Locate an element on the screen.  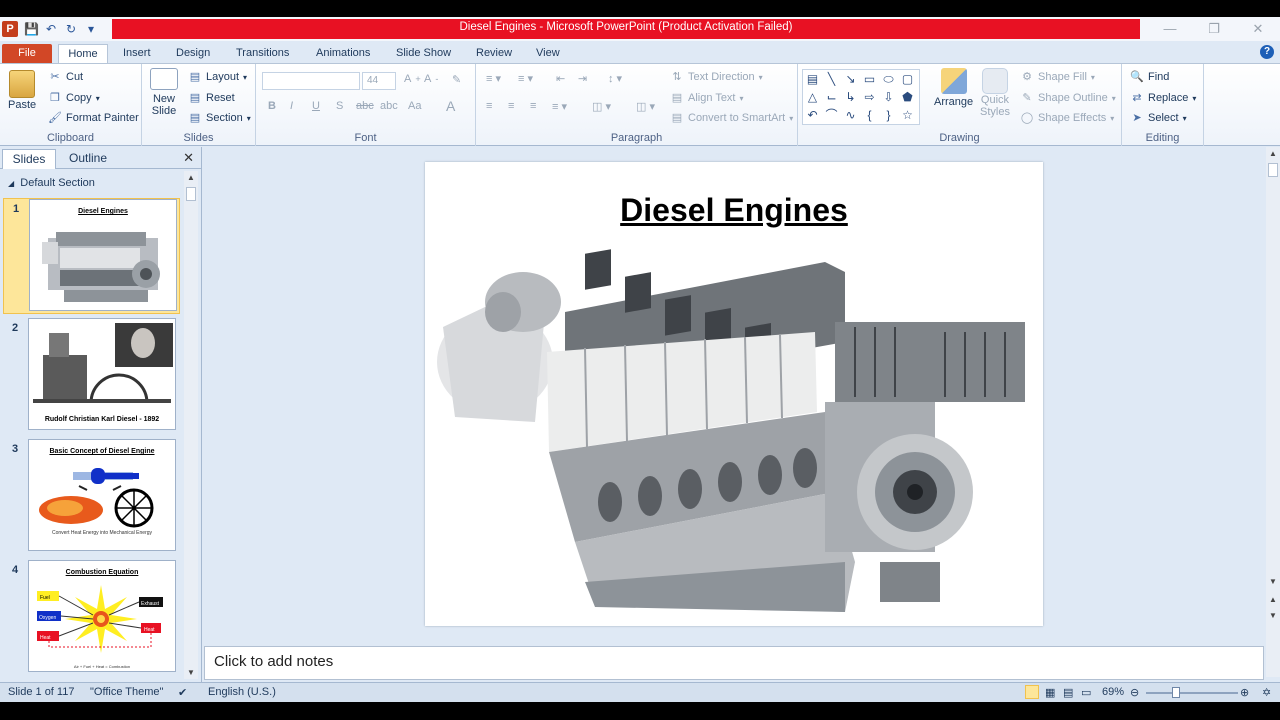
align-center-button: ≡ is located at coordinates (511, 106).